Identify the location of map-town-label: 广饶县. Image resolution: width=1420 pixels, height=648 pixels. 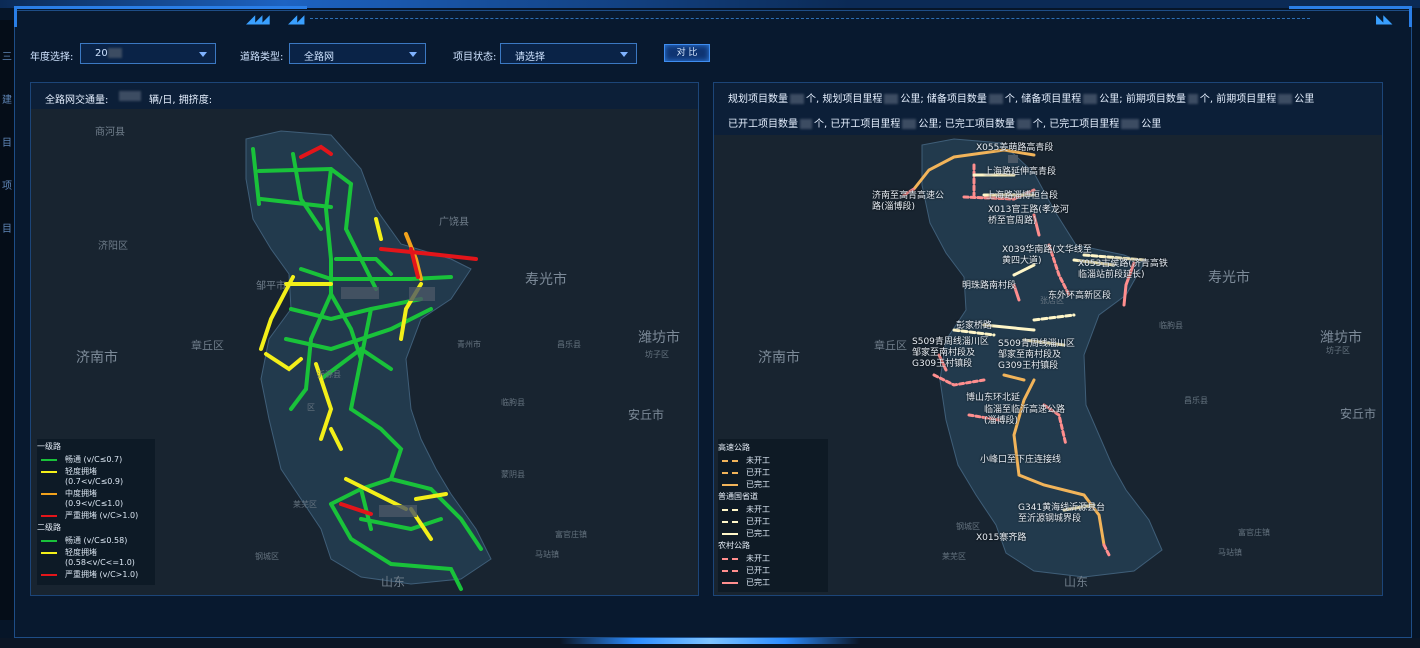
(454, 222).